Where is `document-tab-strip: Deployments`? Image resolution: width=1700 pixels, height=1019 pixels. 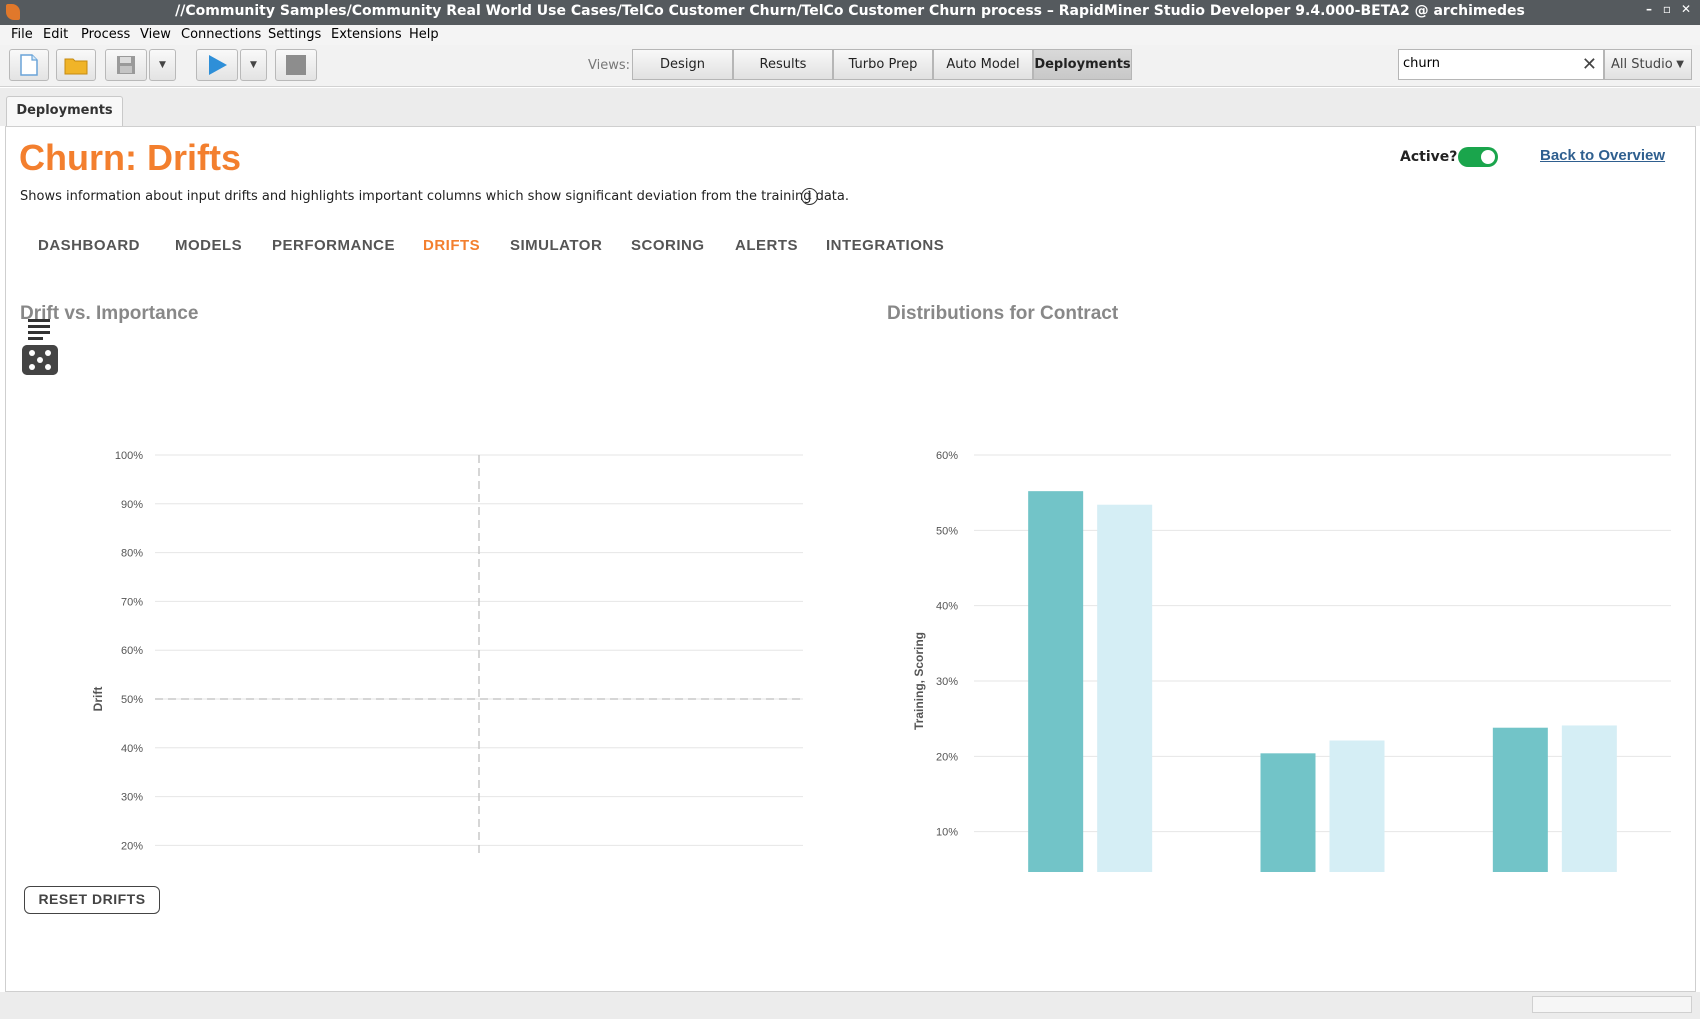
document-tab-strip: Deployments is located at coordinates (850, 107).